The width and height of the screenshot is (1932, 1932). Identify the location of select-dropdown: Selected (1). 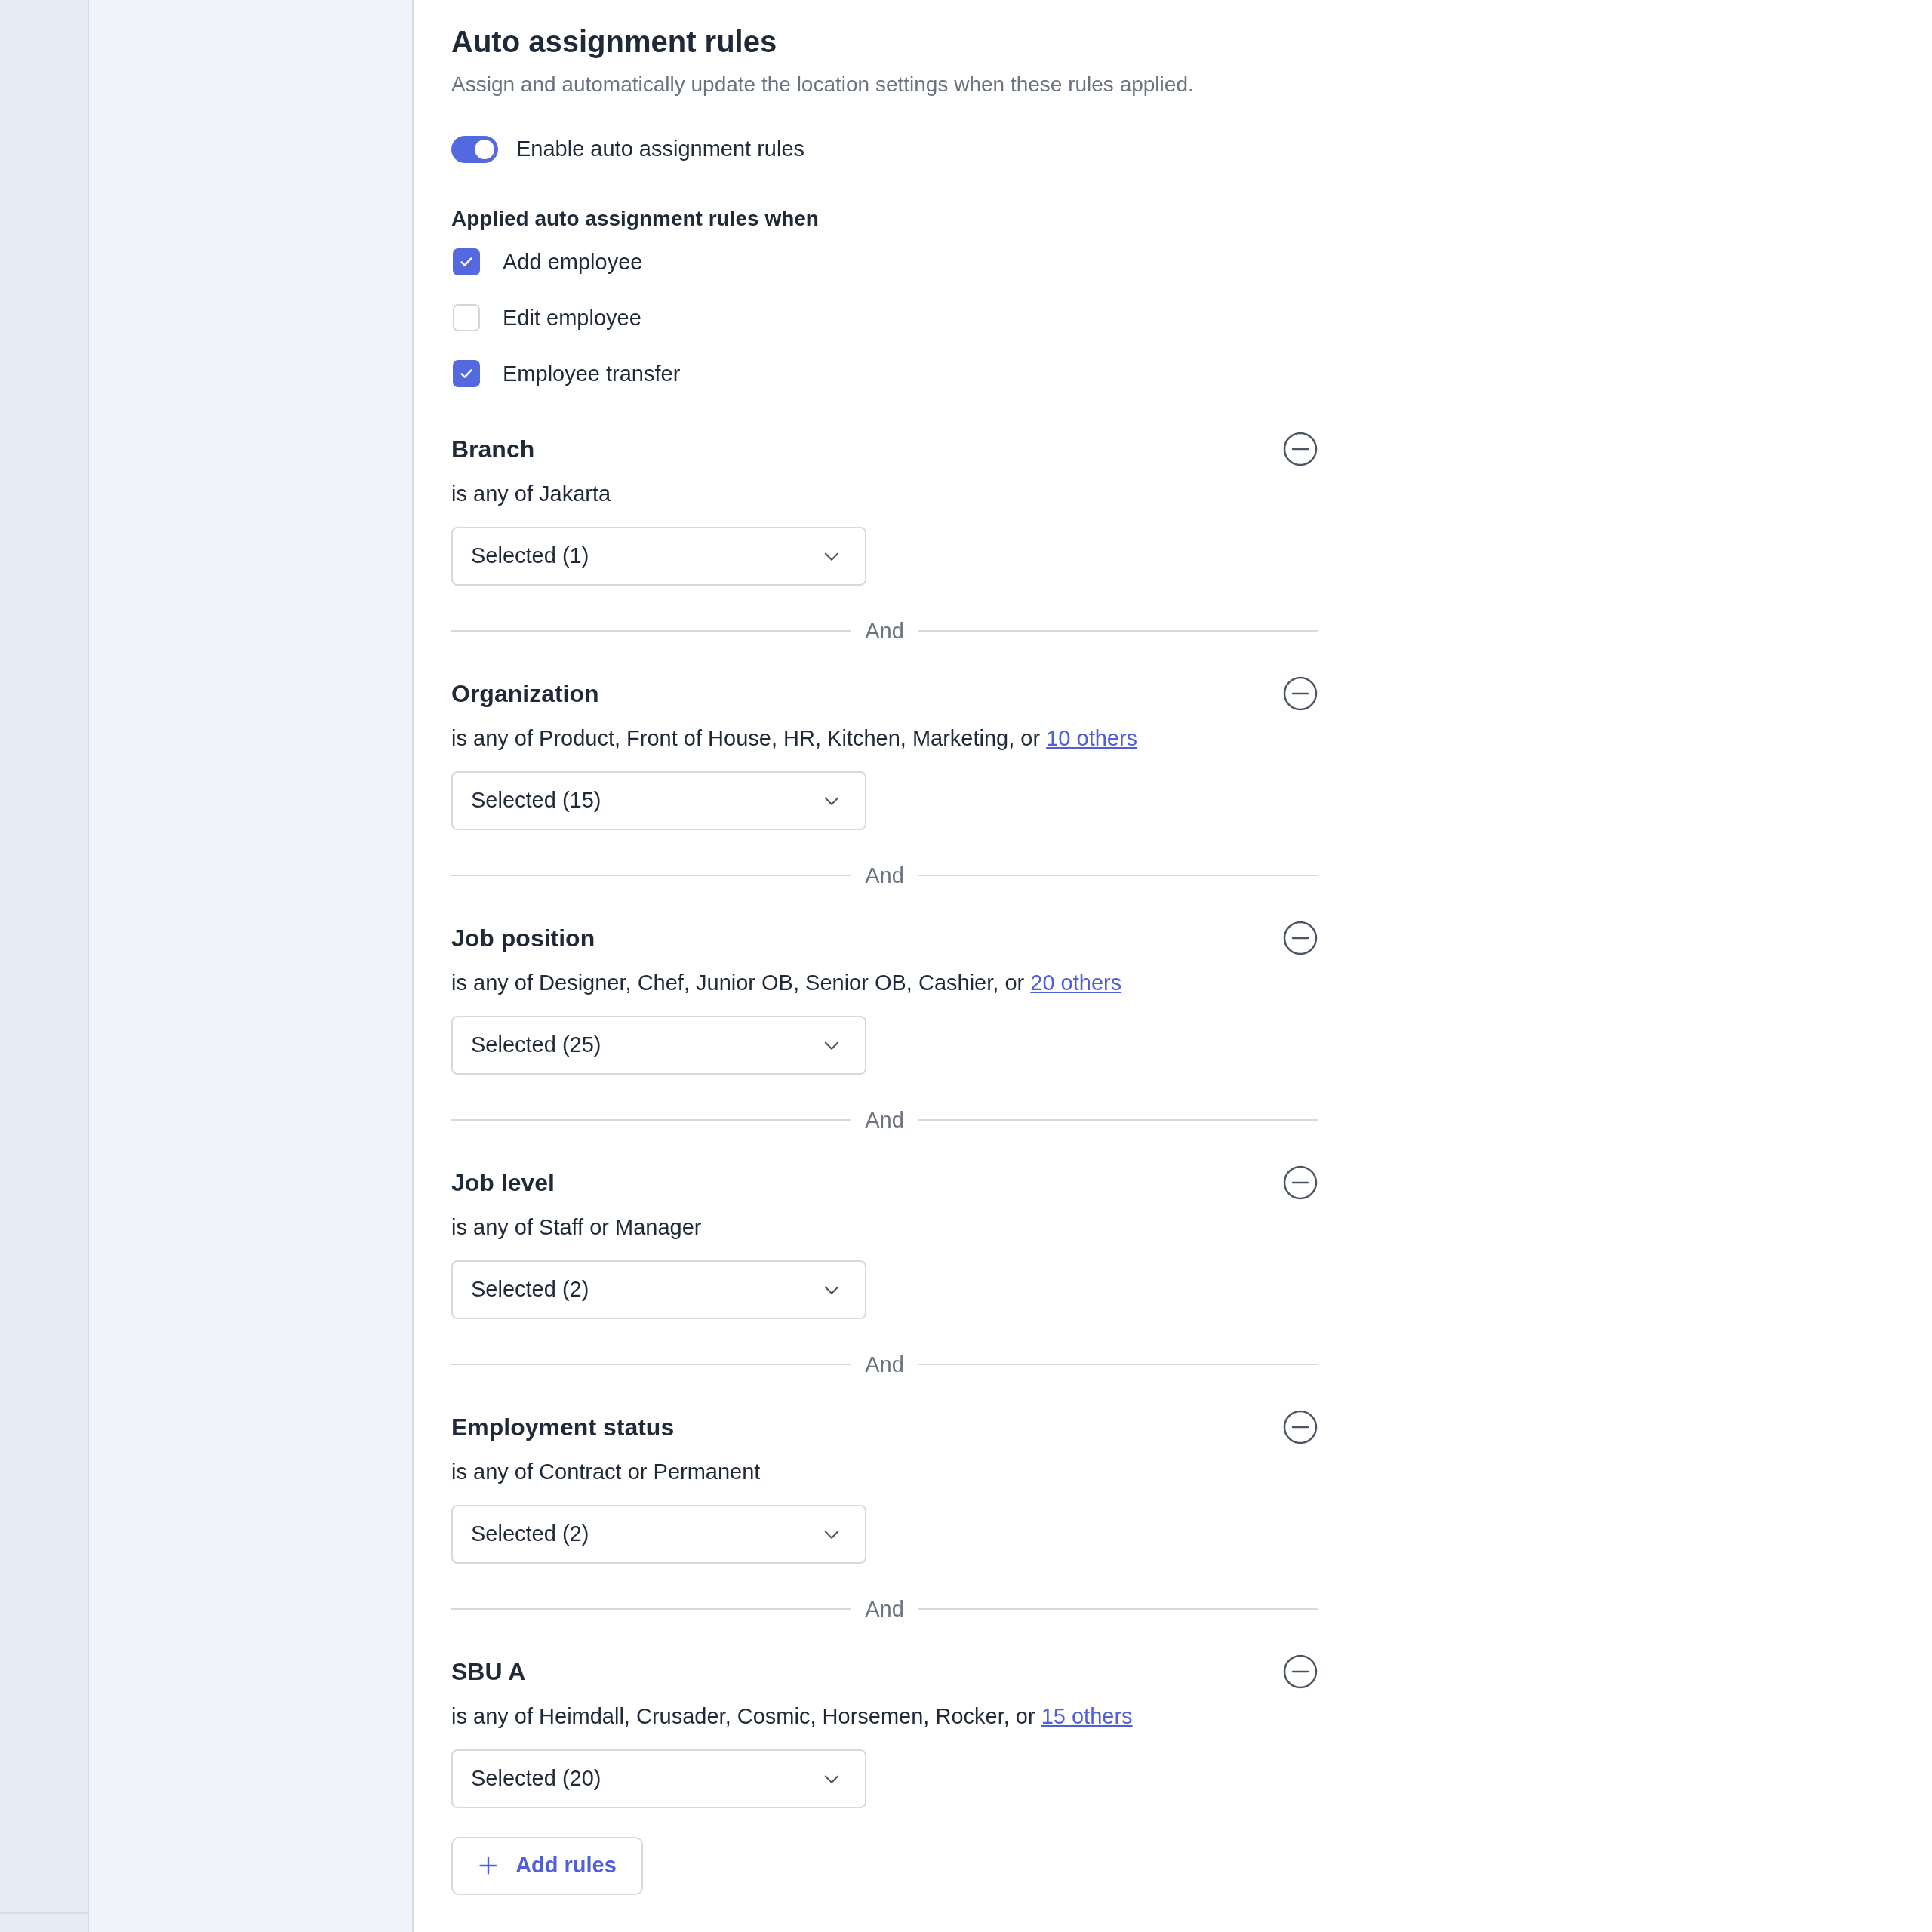
(658, 556).